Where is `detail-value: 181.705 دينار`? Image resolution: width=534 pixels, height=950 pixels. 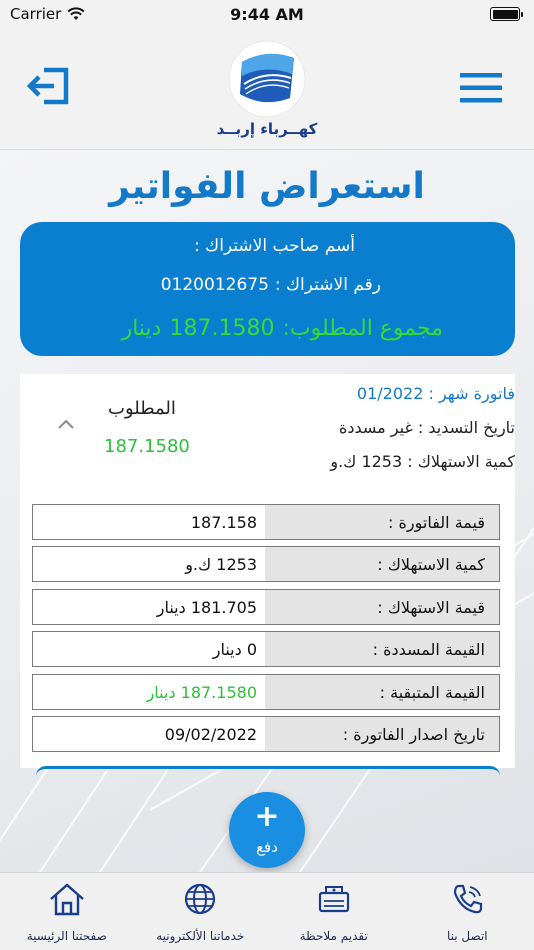 detail-value: 181.705 دينار is located at coordinates (206, 607).